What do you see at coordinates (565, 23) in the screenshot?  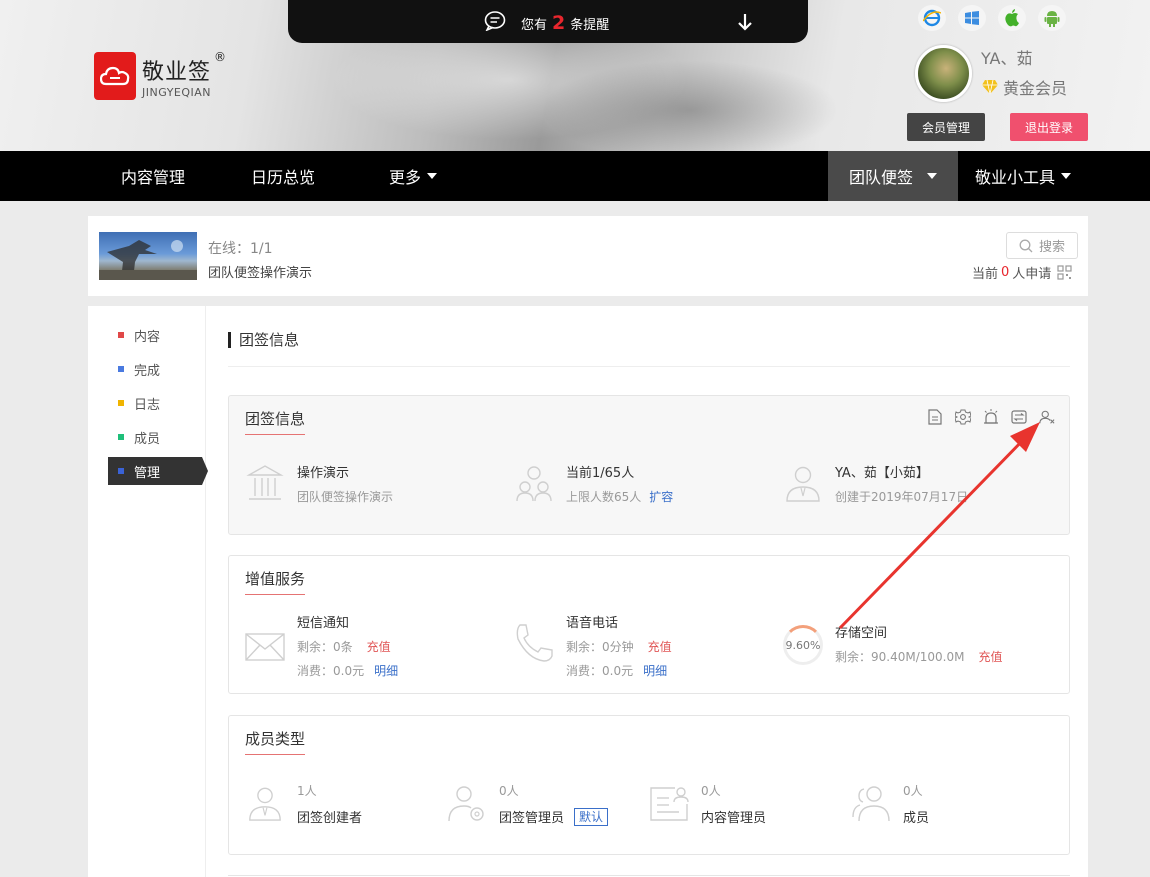 I see `reminder-text: 您有 2 条提醒` at bounding box center [565, 23].